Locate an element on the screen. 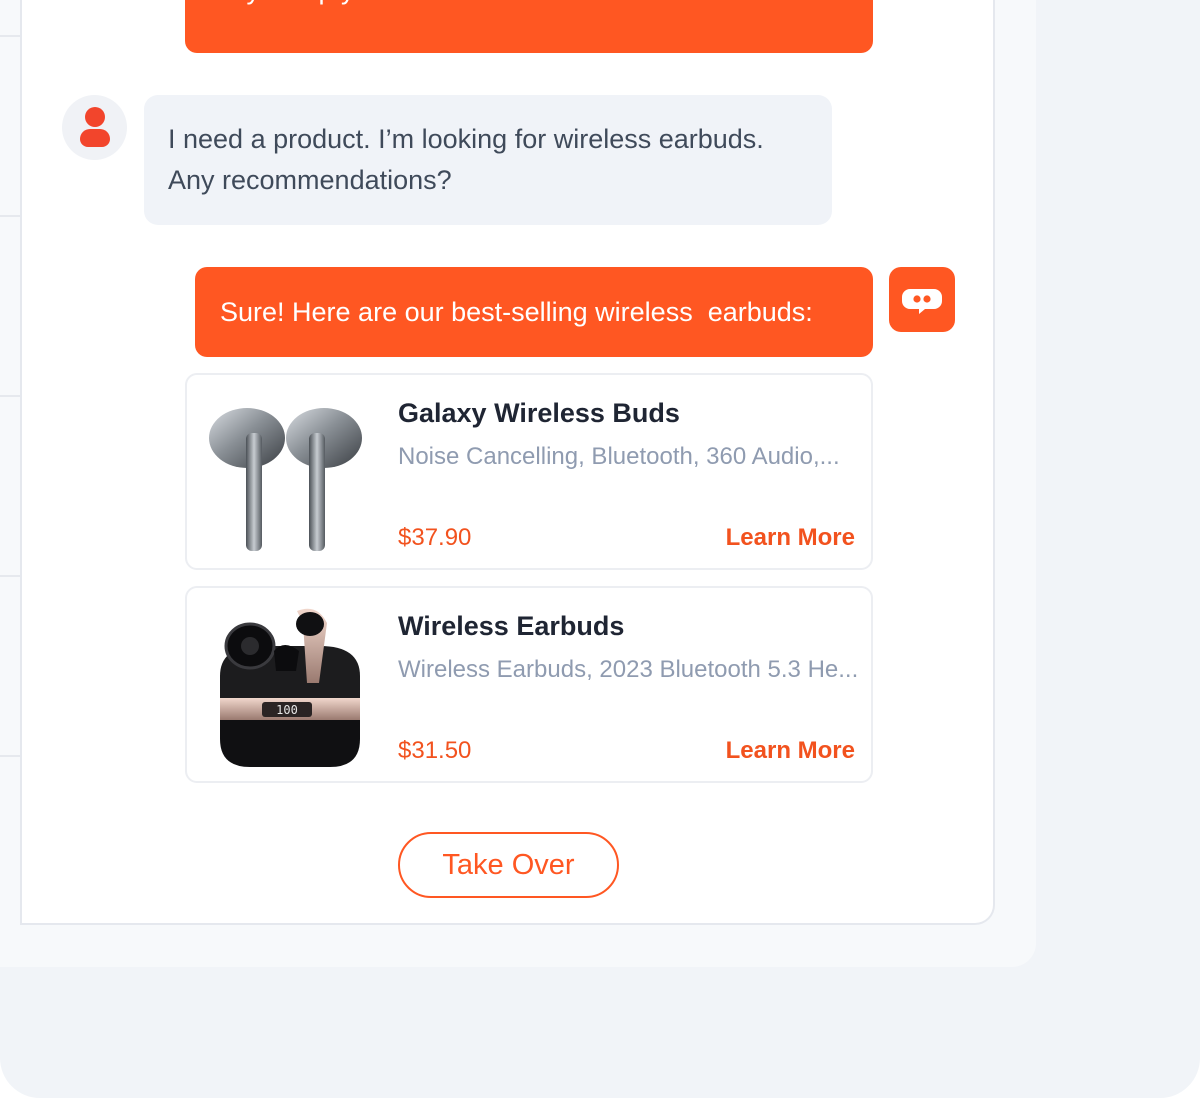  product-name: Galaxy Wireless Buds is located at coordinates (539, 413).